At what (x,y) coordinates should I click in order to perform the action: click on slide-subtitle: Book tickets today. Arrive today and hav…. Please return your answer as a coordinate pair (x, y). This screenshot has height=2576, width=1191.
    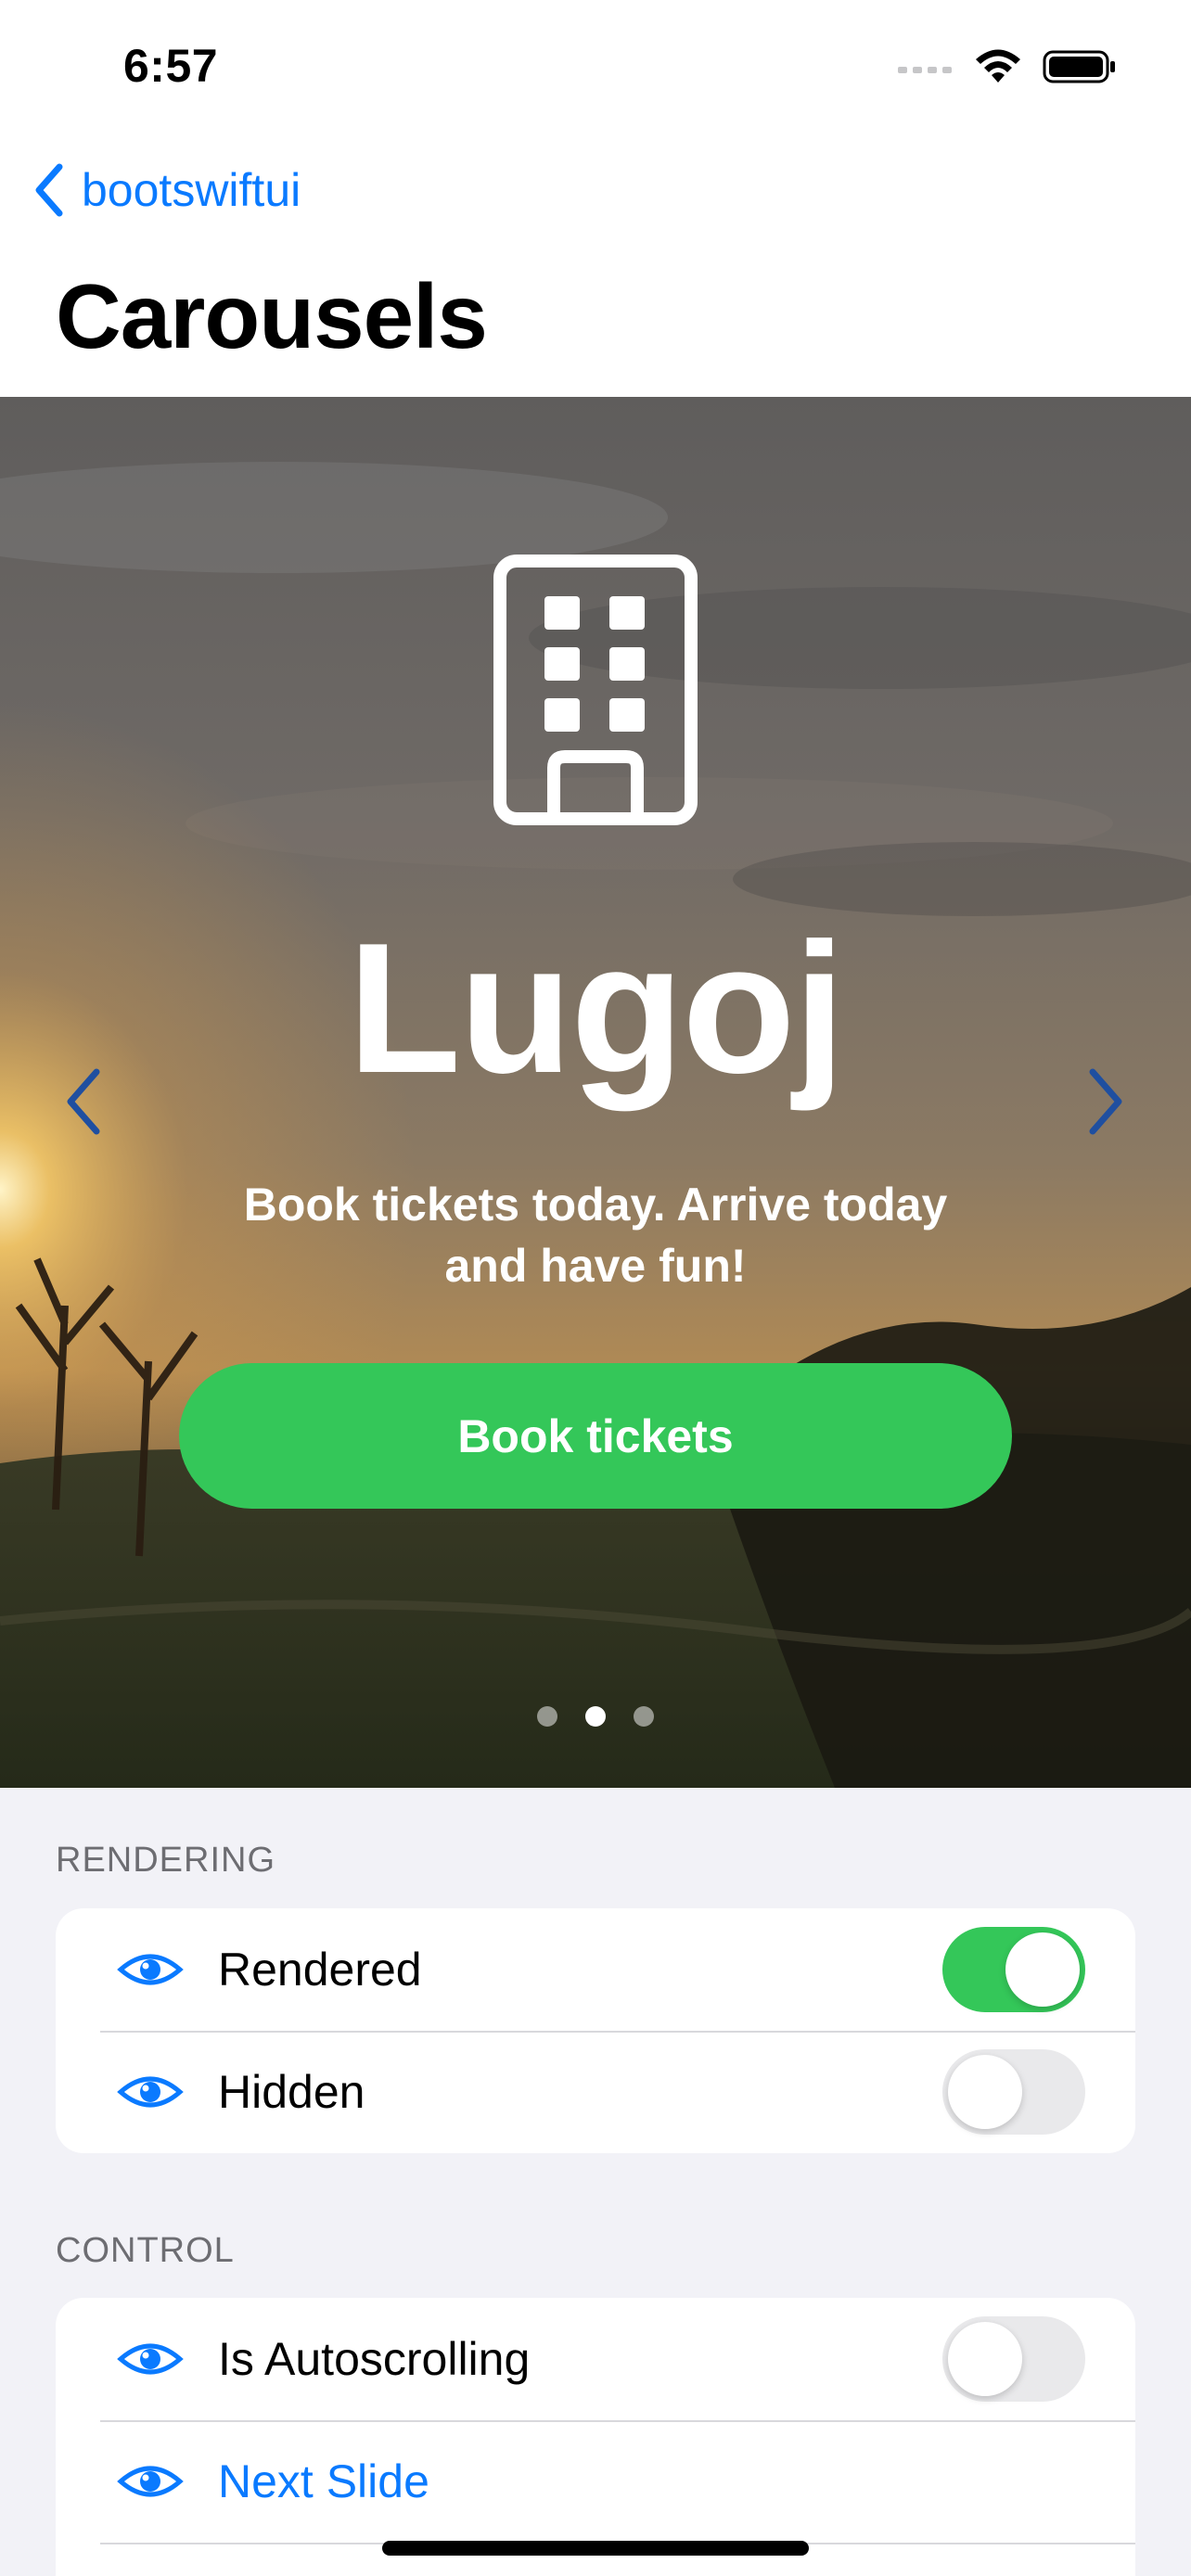
    Looking at the image, I should click on (595, 1236).